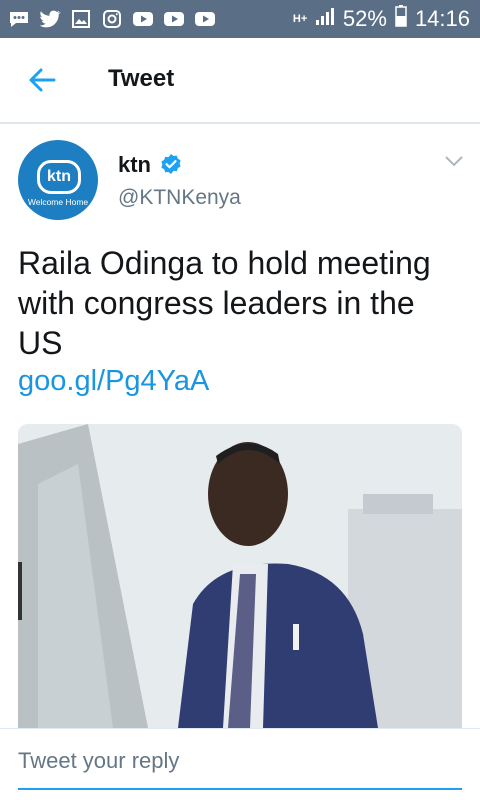 This screenshot has width=480, height=800. Describe the element at coordinates (59, 177) in the screenshot. I see `avatar-logo-text: ktn` at that location.